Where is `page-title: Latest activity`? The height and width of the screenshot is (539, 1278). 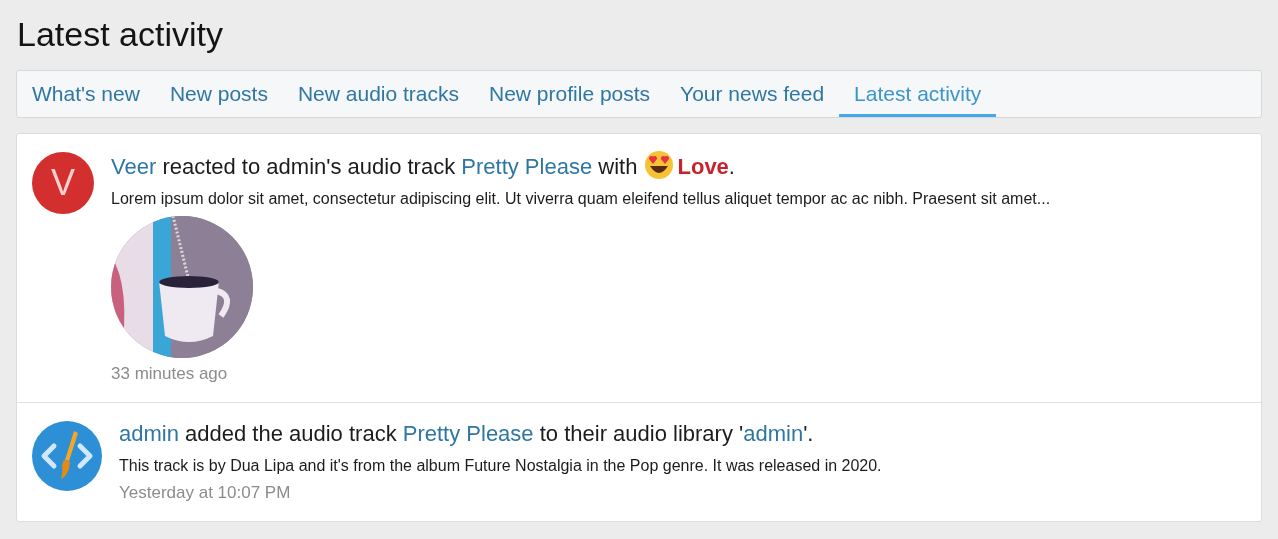
page-title: Latest activity is located at coordinates (120, 34).